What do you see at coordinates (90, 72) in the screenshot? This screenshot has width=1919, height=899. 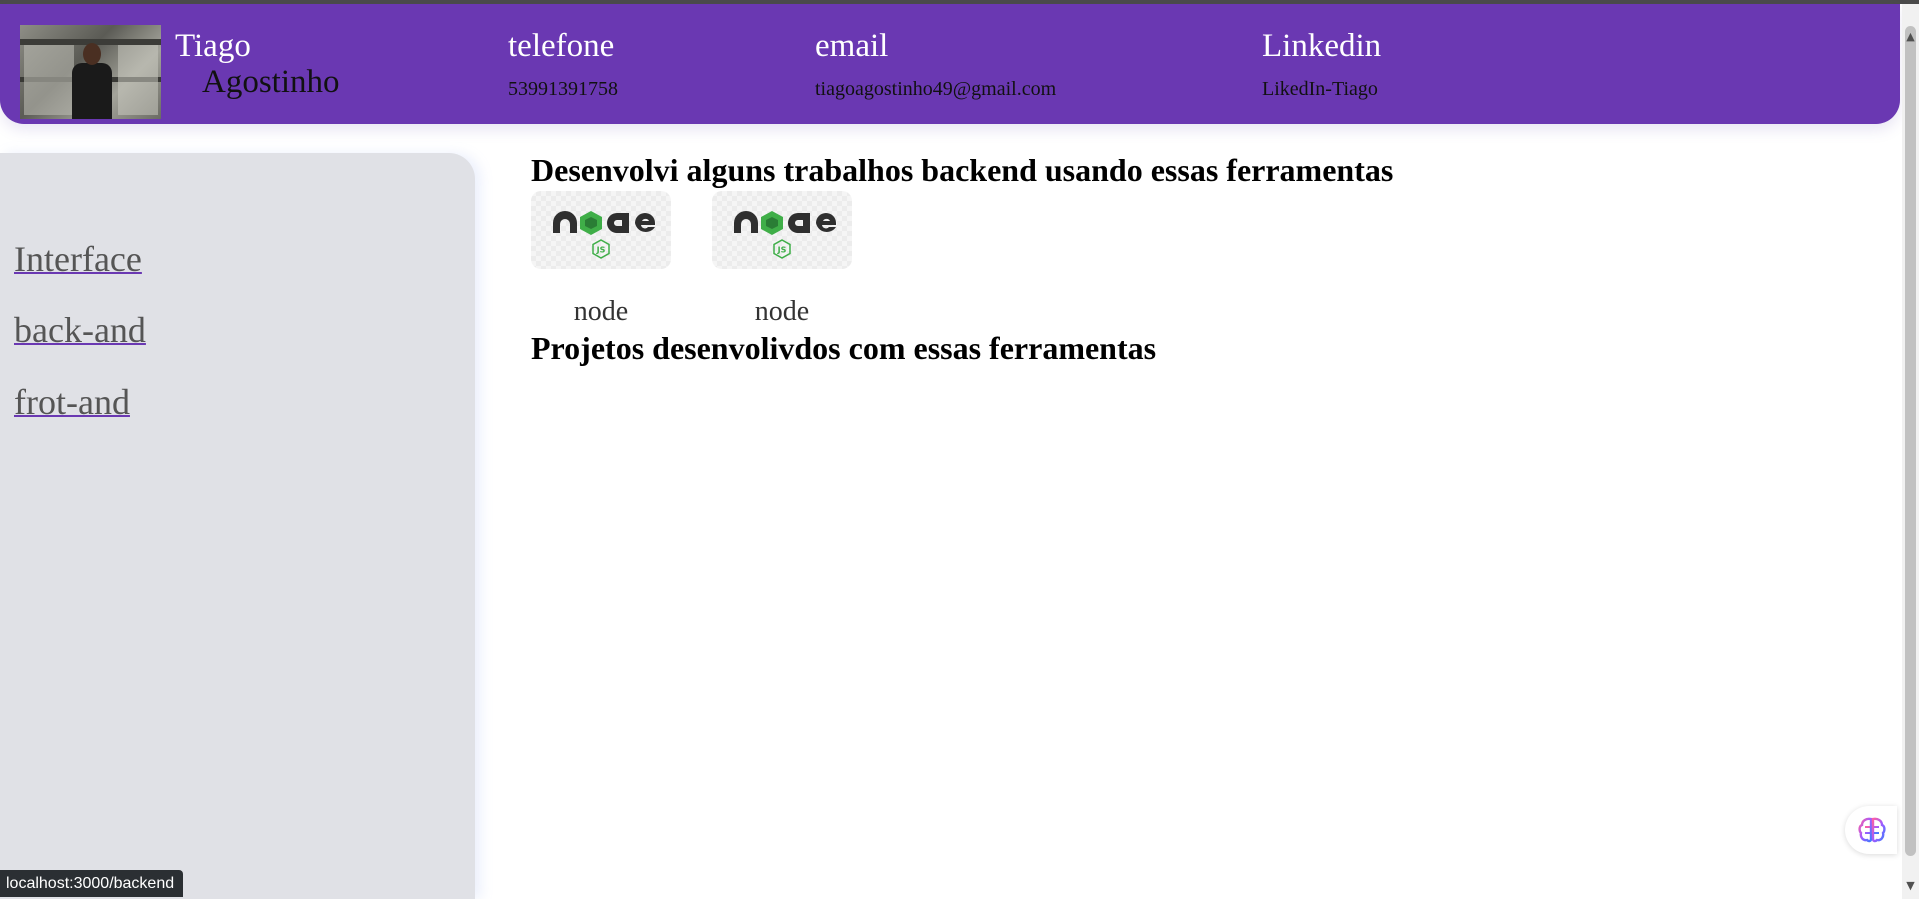 I see `profile-photo` at bounding box center [90, 72].